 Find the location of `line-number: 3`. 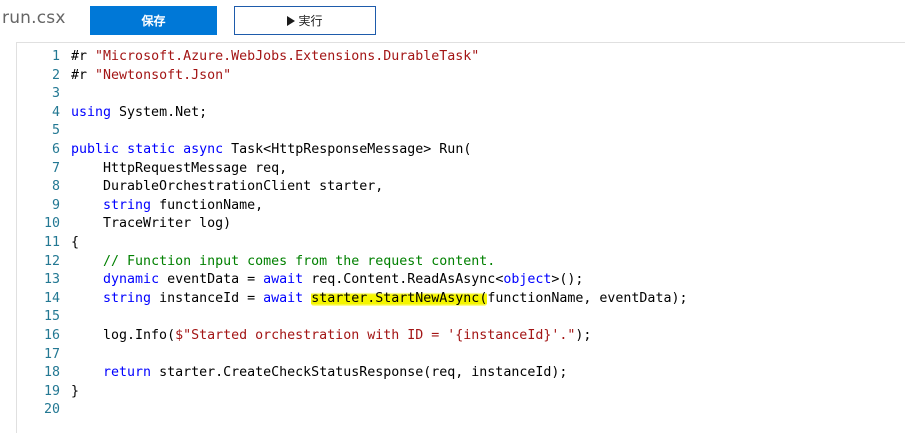

line-number: 3 is located at coordinates (55, 94).